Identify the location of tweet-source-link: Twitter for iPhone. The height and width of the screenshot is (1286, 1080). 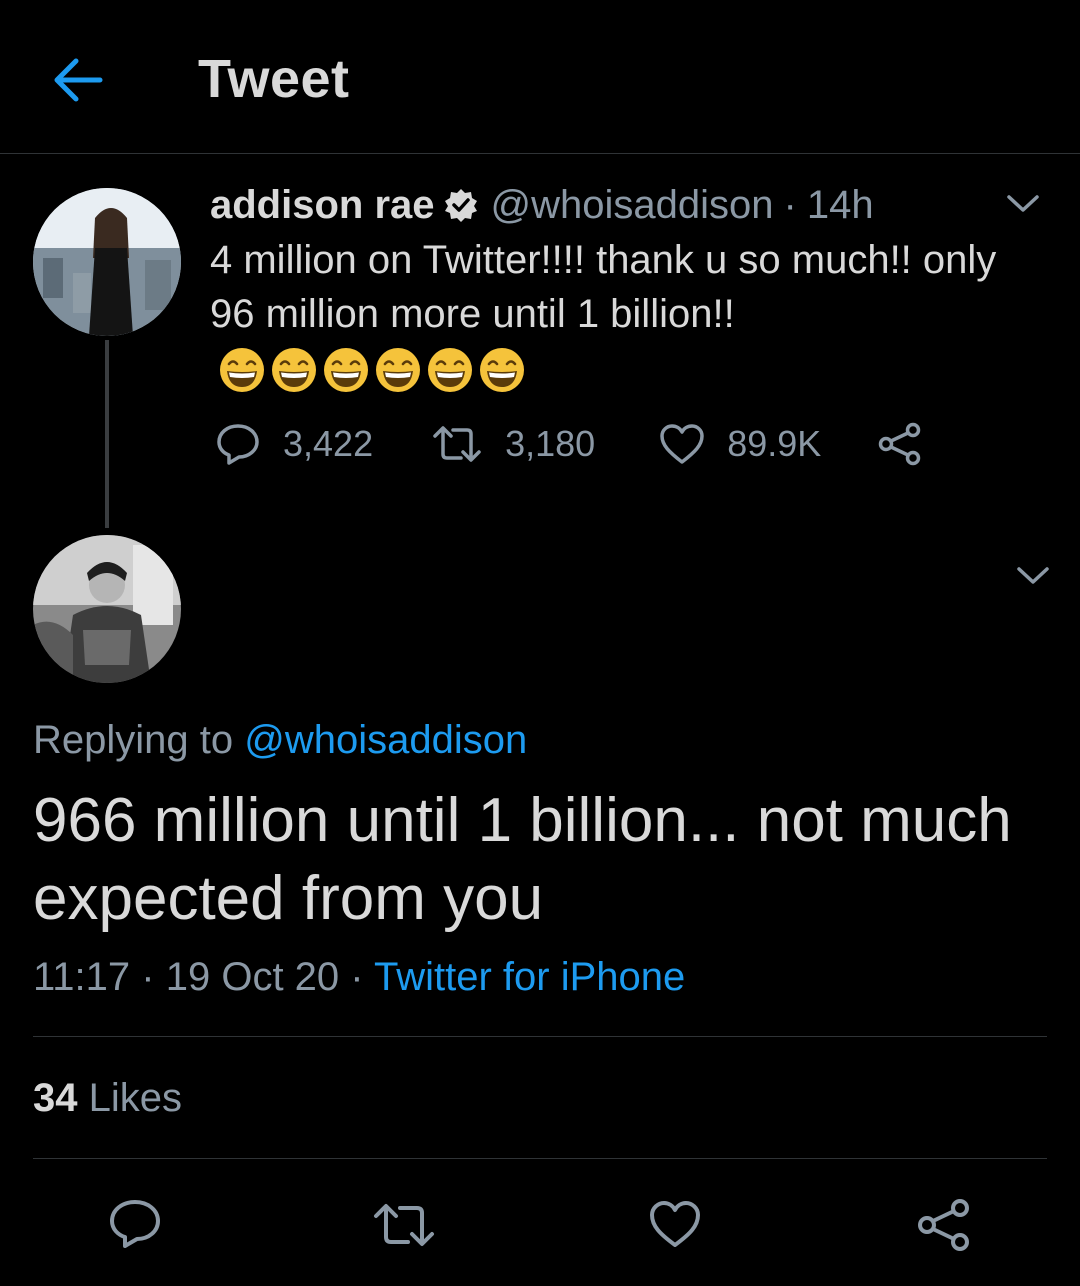
(529, 977).